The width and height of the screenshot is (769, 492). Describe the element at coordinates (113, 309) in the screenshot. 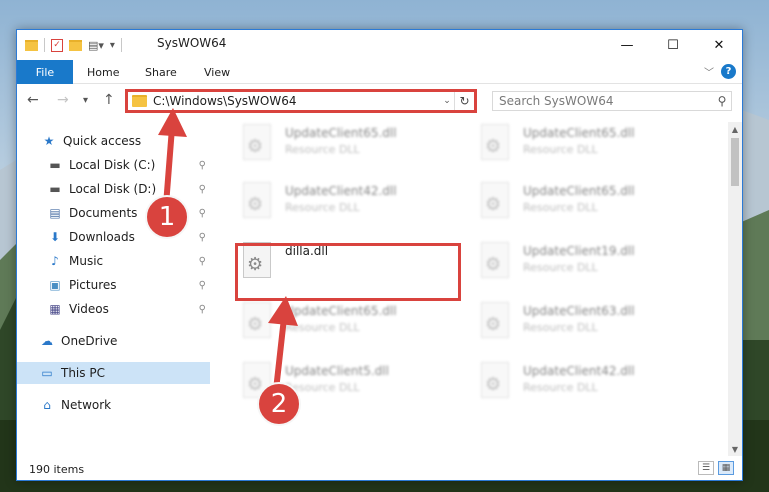

I see `sidebar-item-videos: ▦ Videos ⚲` at that location.